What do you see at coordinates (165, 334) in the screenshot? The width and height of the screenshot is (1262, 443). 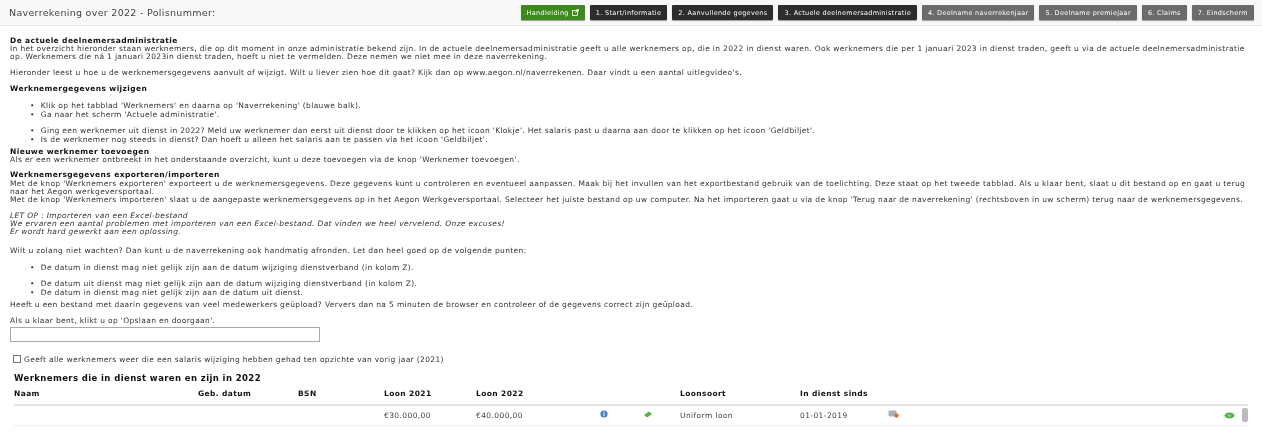 I see `input-field` at bounding box center [165, 334].